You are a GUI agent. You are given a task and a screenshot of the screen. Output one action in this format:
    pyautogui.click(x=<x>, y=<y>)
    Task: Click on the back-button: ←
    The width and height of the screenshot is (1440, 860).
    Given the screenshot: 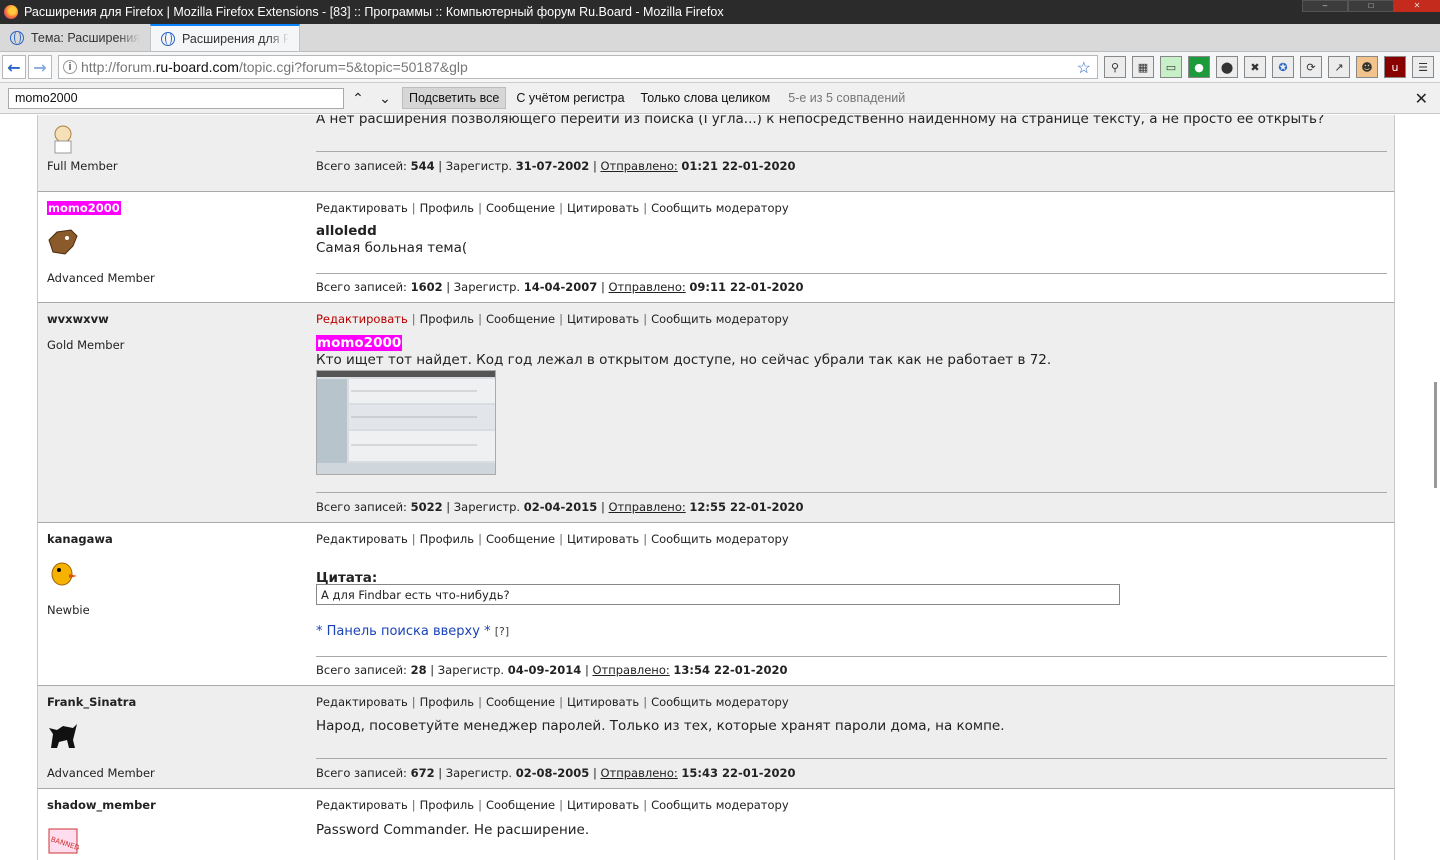 What is the action you would take?
    pyautogui.click(x=14, y=67)
    